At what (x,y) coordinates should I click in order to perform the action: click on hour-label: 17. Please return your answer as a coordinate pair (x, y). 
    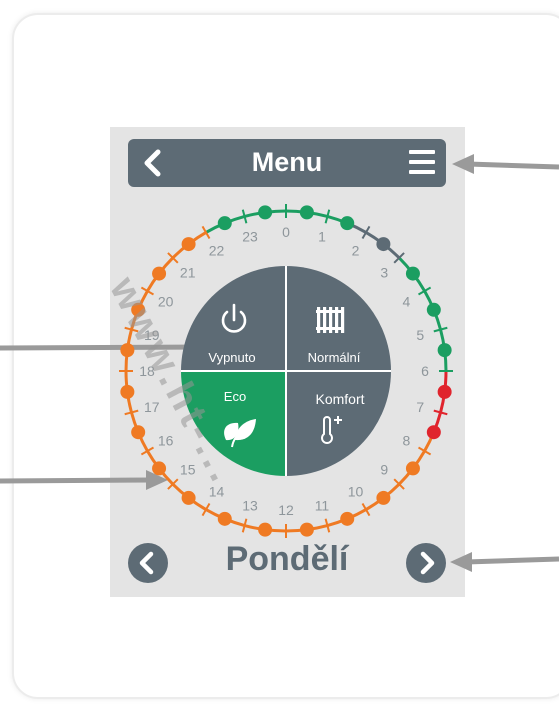
    Looking at the image, I should click on (152, 407).